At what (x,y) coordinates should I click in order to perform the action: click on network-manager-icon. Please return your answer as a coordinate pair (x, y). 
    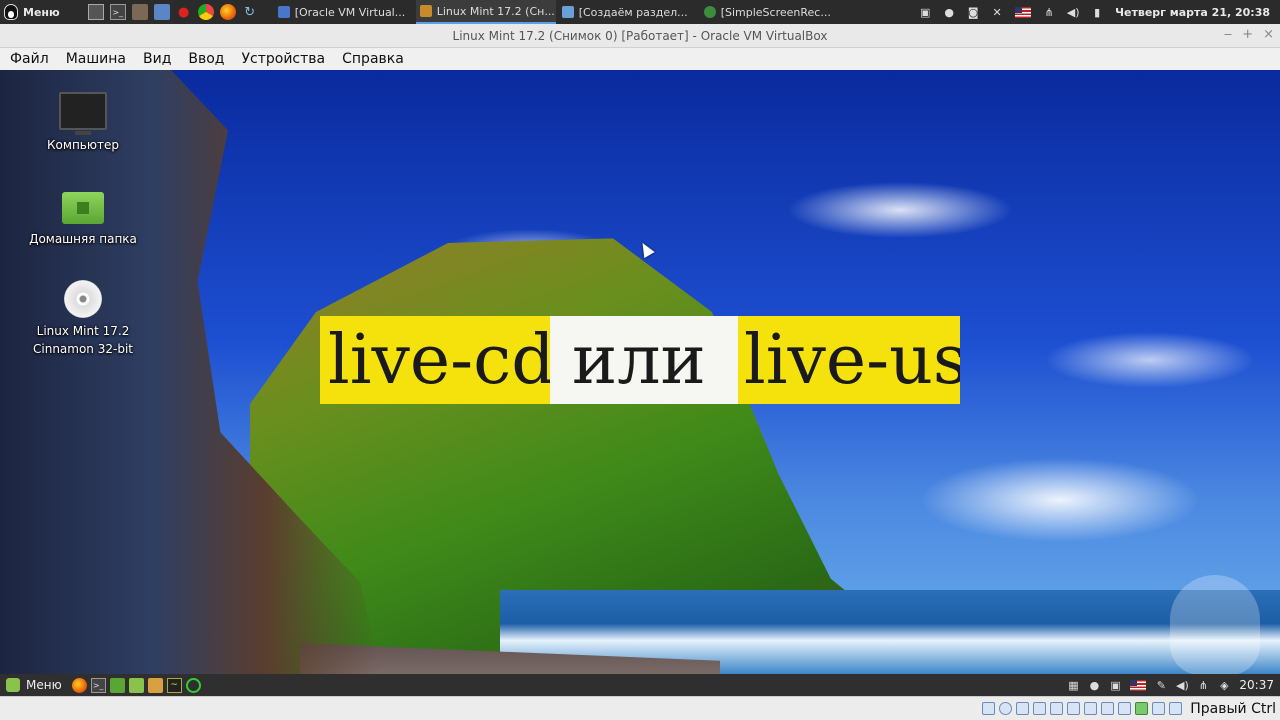
    Looking at the image, I should click on (193, 685).